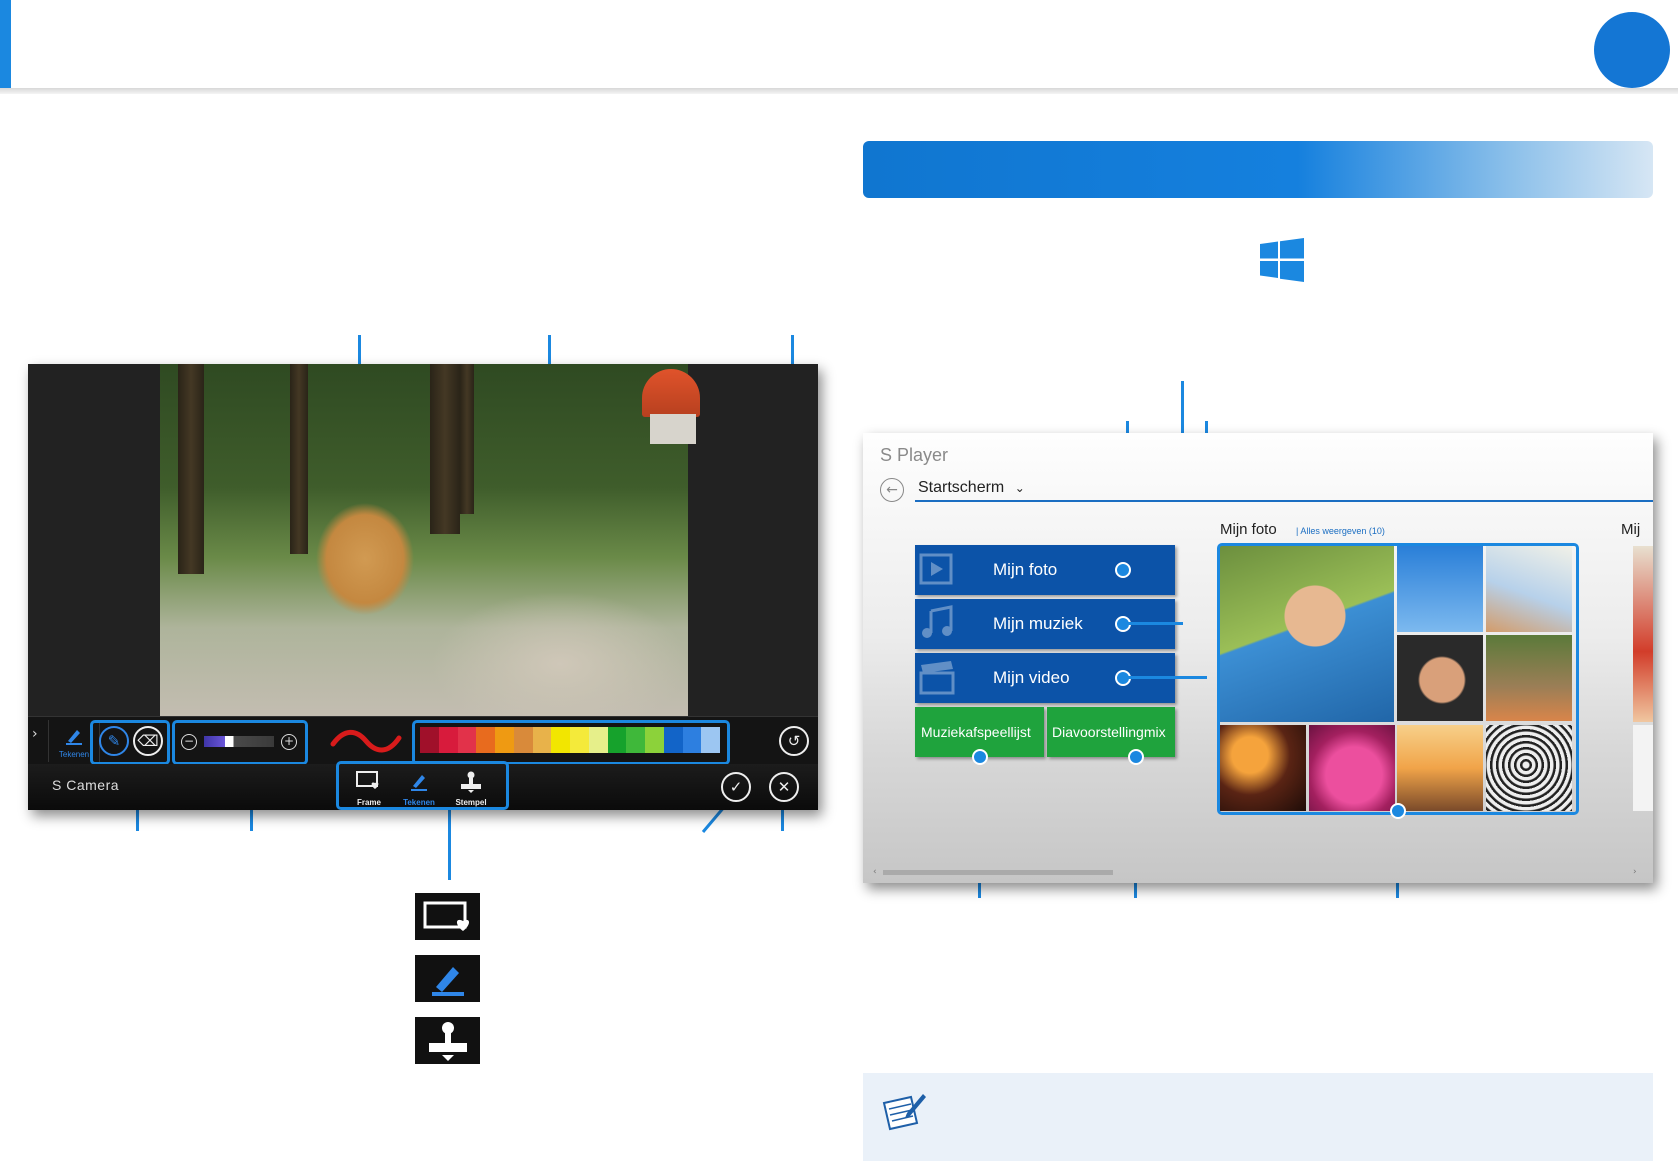 This screenshot has width=1678, height=1161. What do you see at coordinates (794, 741) in the screenshot?
I see `undo-button: ↺` at bounding box center [794, 741].